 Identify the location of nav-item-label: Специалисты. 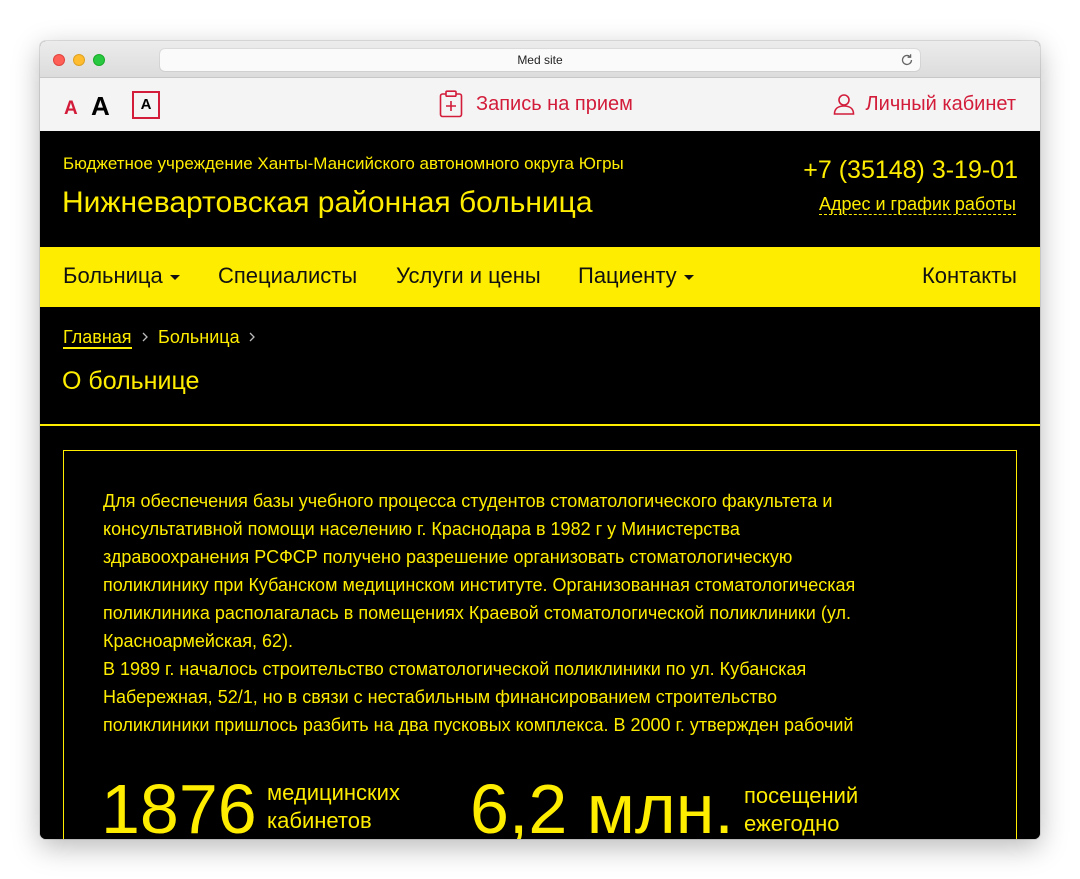
(288, 275).